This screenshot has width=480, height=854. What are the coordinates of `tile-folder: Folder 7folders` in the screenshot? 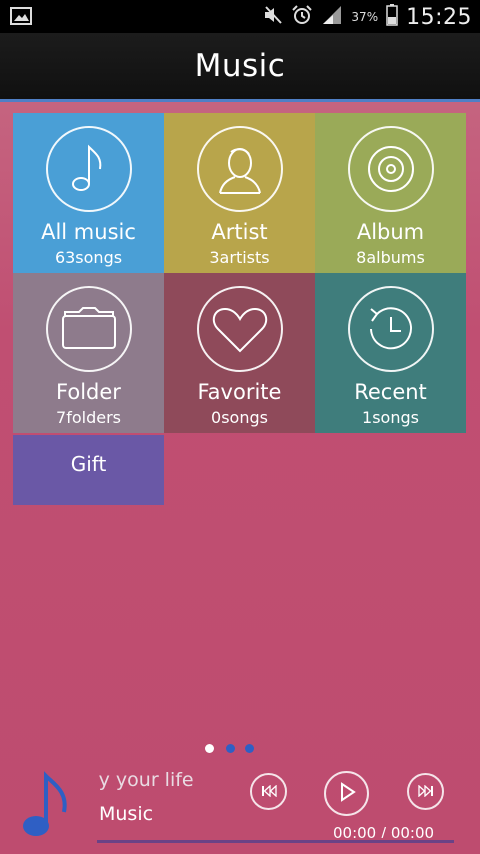 It's located at (88, 353).